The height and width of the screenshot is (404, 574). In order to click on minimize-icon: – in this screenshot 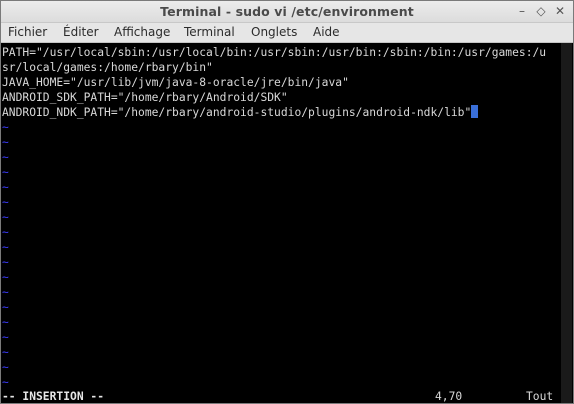, I will do `click(522, 11)`.